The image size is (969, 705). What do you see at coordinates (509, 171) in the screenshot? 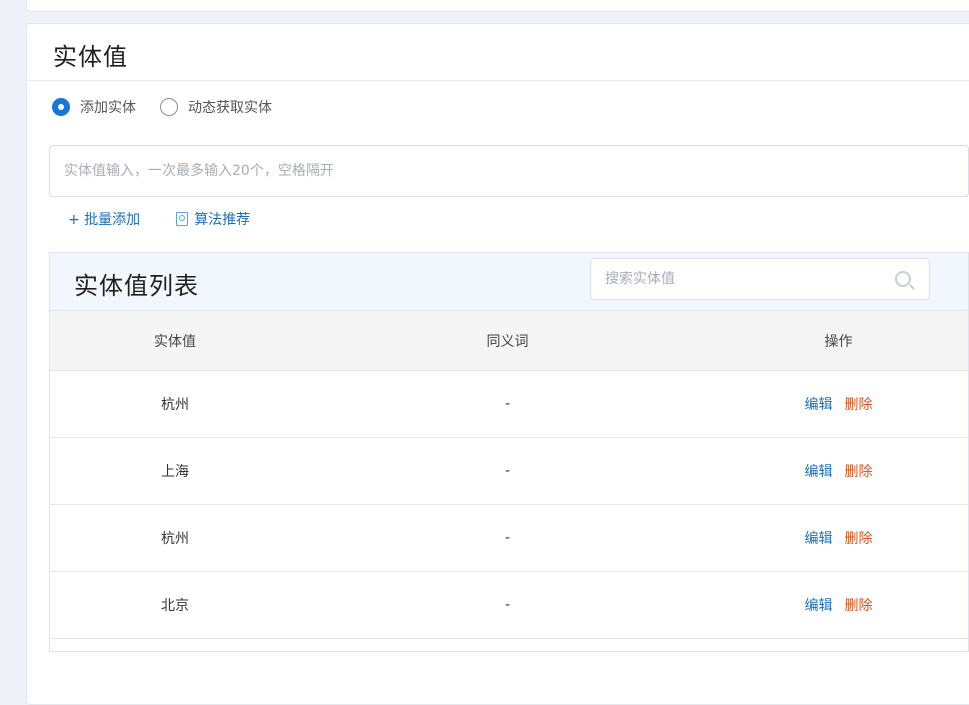
I see `entity-value-input` at bounding box center [509, 171].